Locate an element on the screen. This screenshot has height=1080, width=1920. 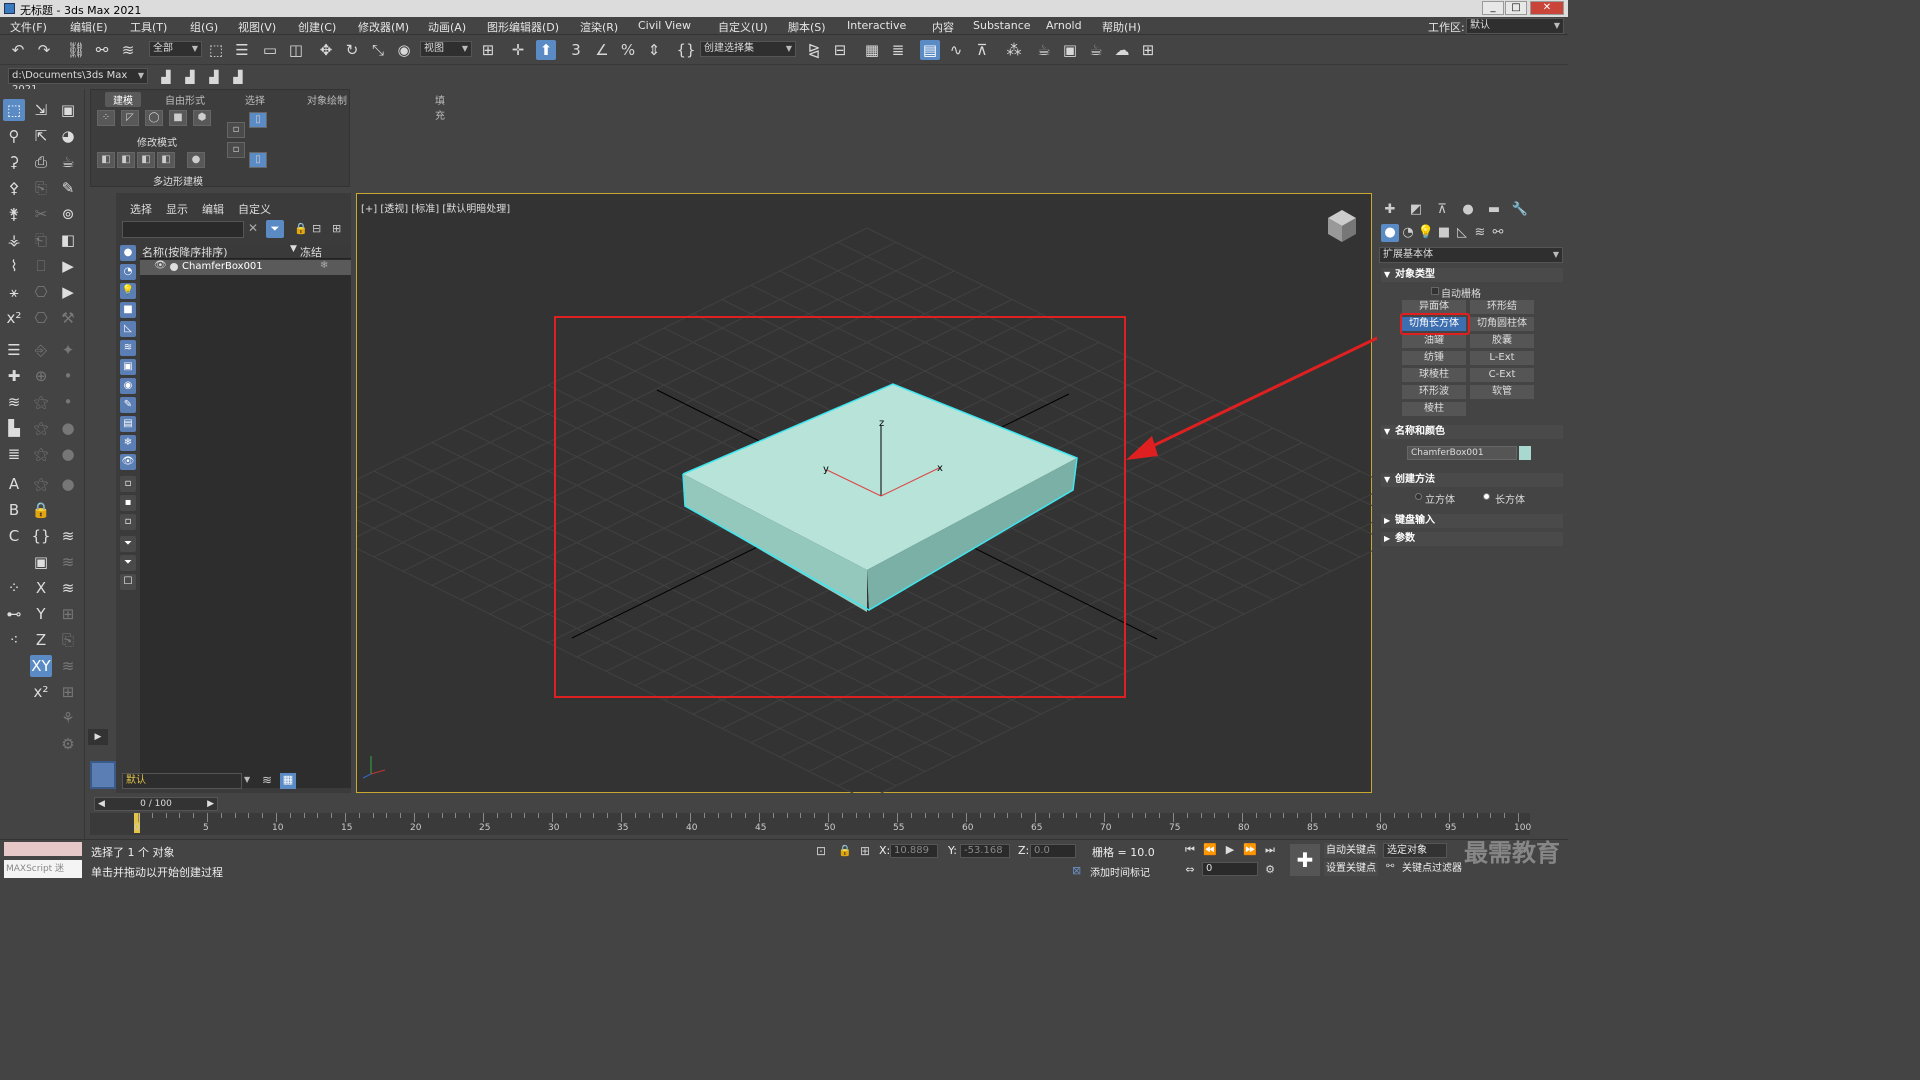
ruler-icon: ⊷ is located at coordinates (14, 614).